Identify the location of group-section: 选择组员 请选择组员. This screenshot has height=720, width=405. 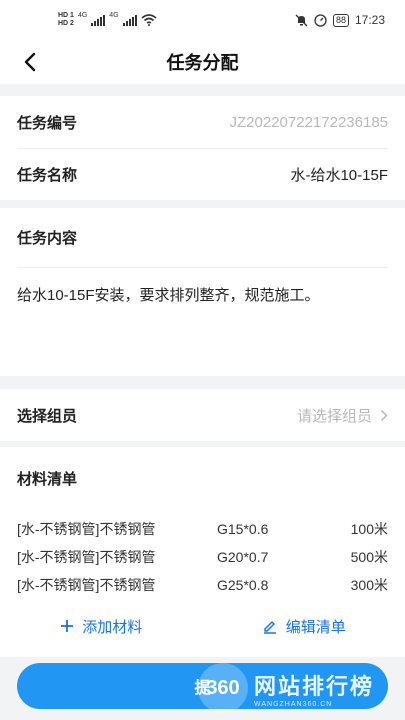
(202, 415).